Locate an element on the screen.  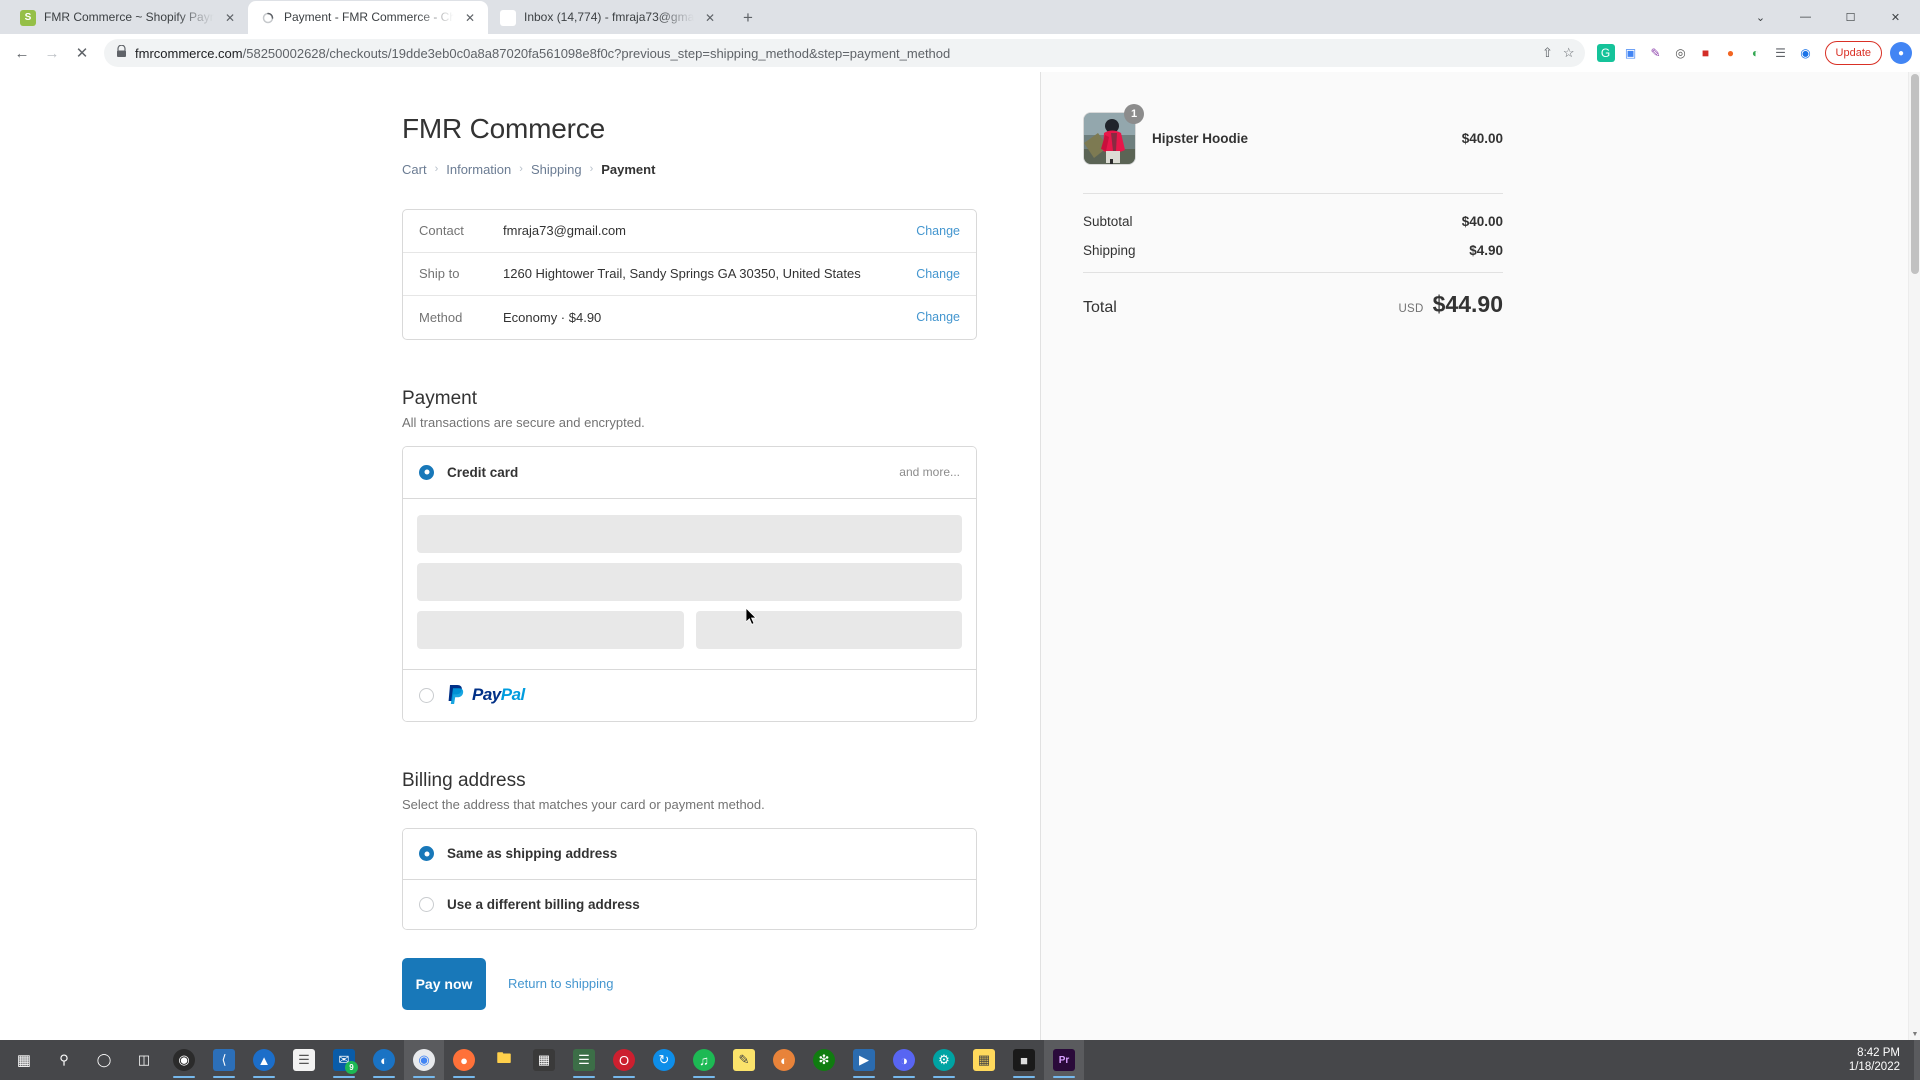
summary-divider is located at coordinates (1293, 193).